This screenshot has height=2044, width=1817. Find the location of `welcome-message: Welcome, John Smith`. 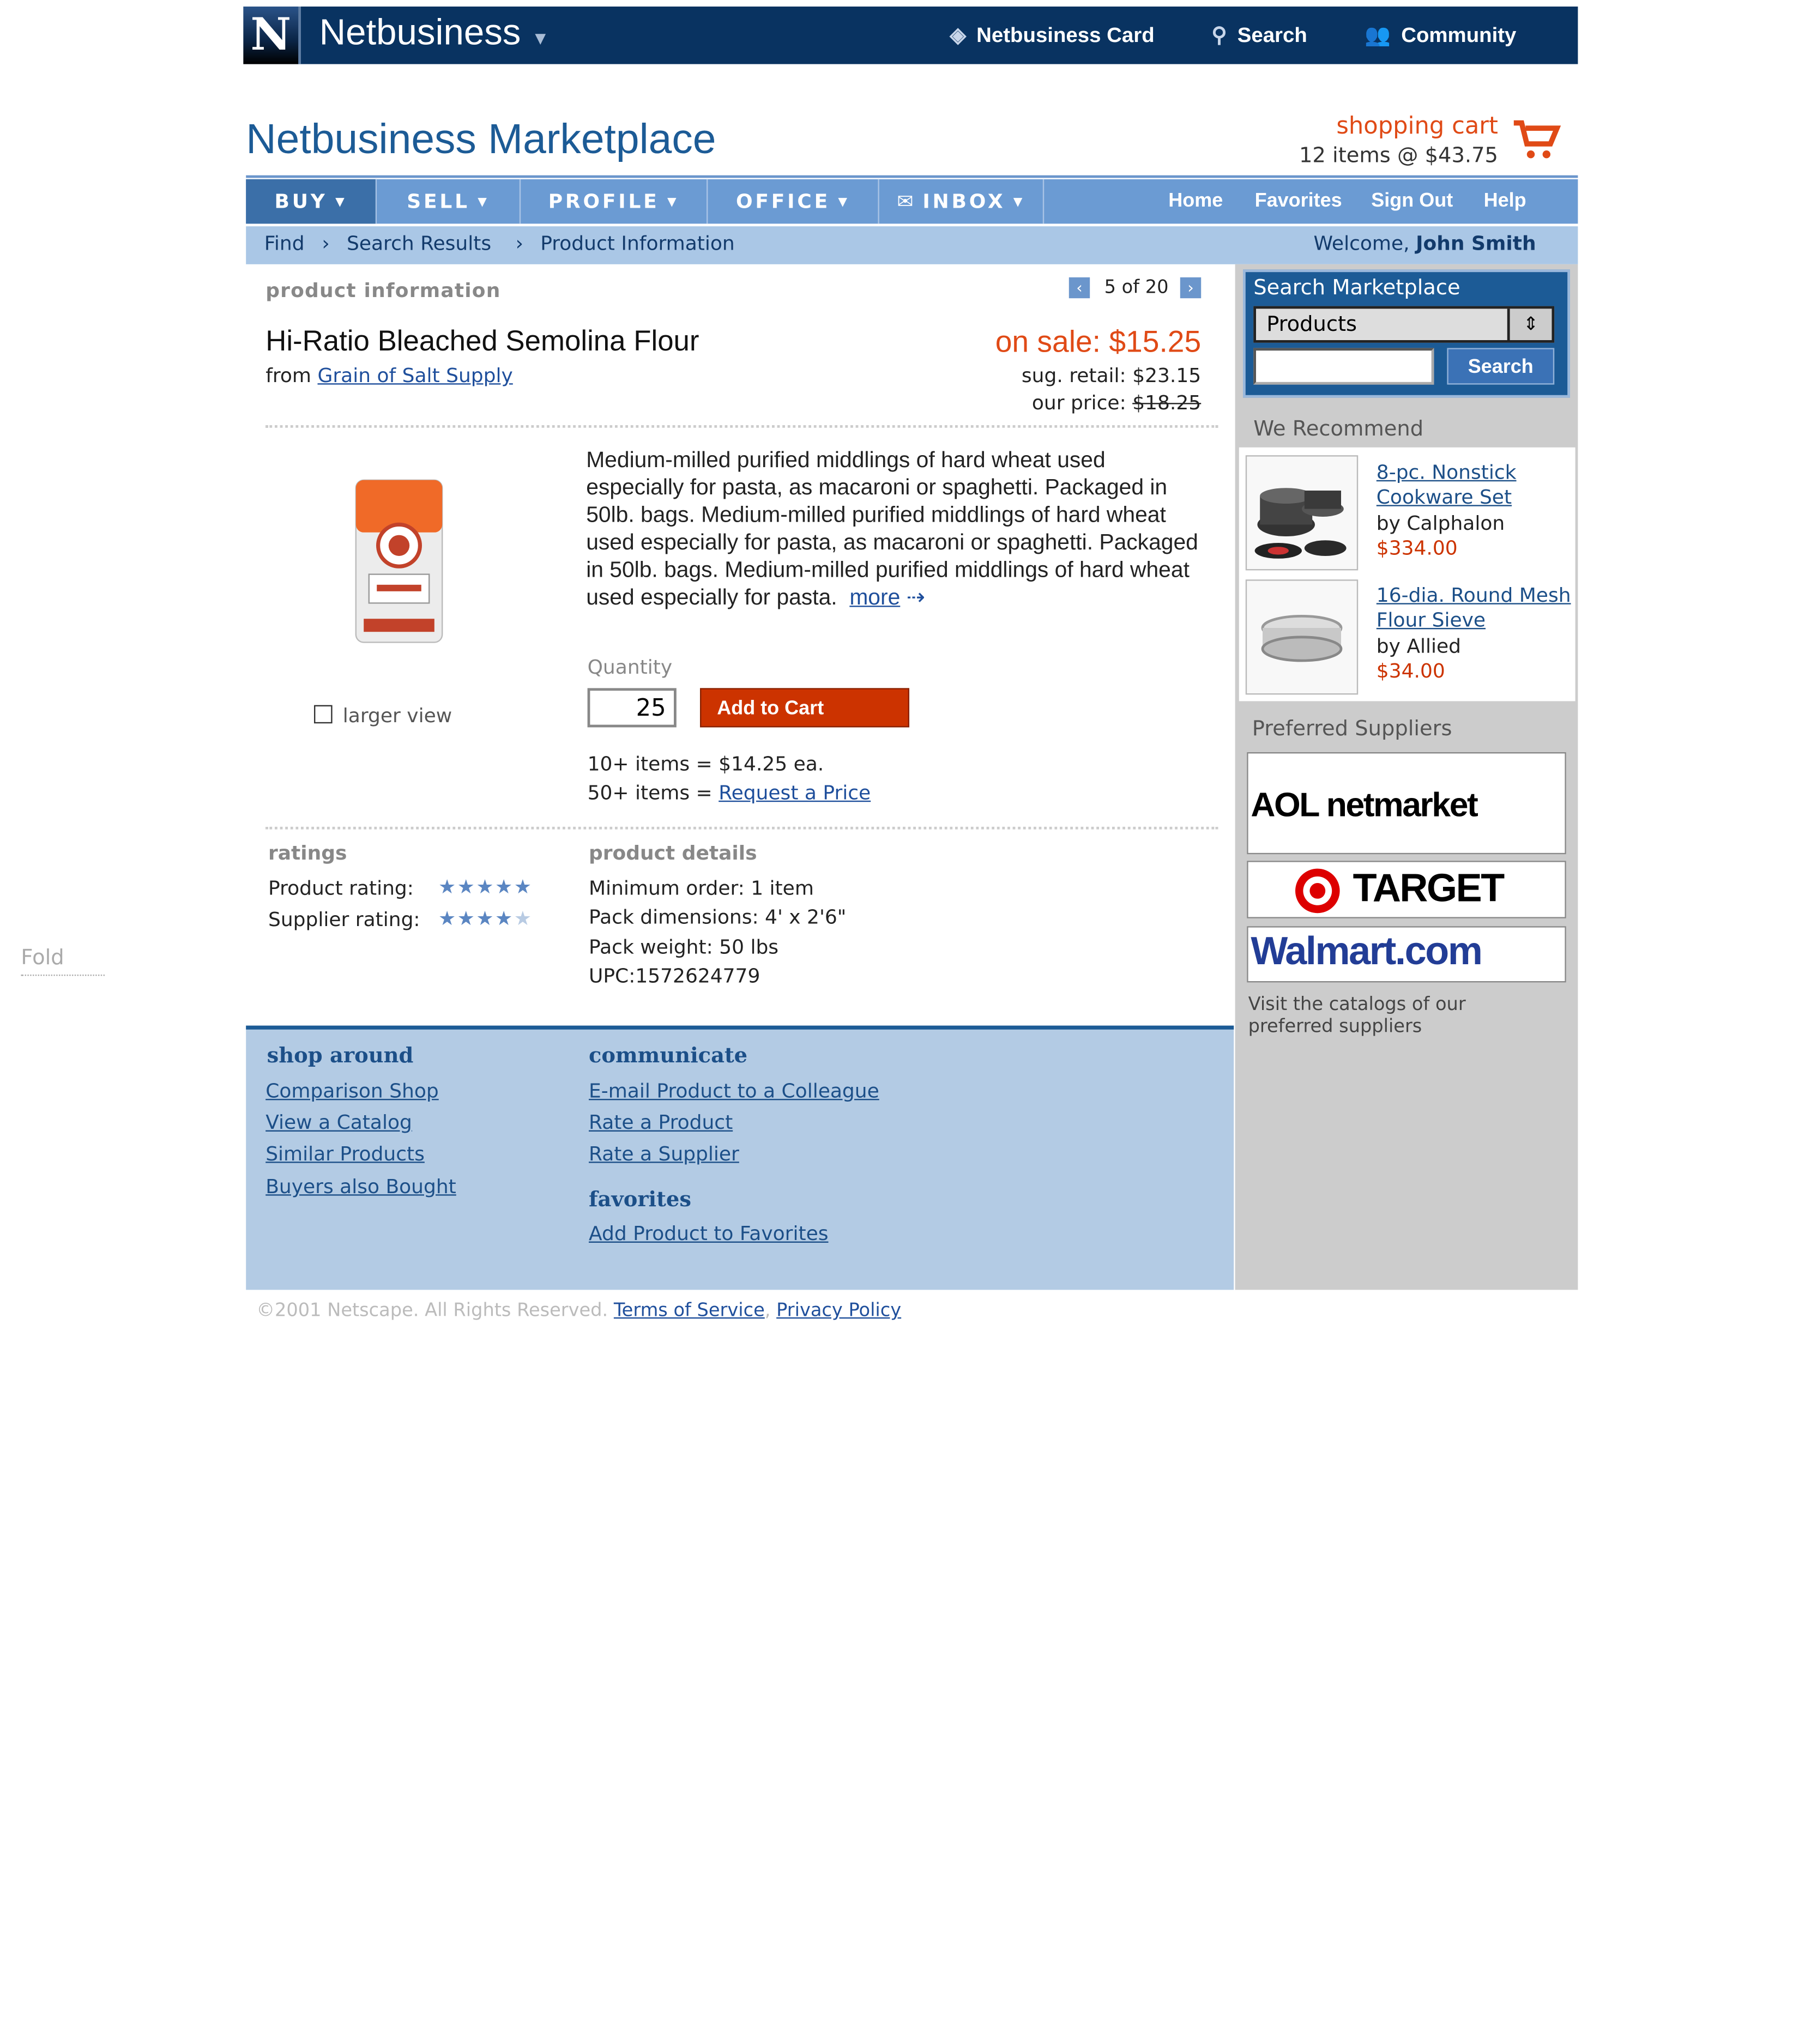

welcome-message: Welcome, John Smith is located at coordinates (1424, 244).